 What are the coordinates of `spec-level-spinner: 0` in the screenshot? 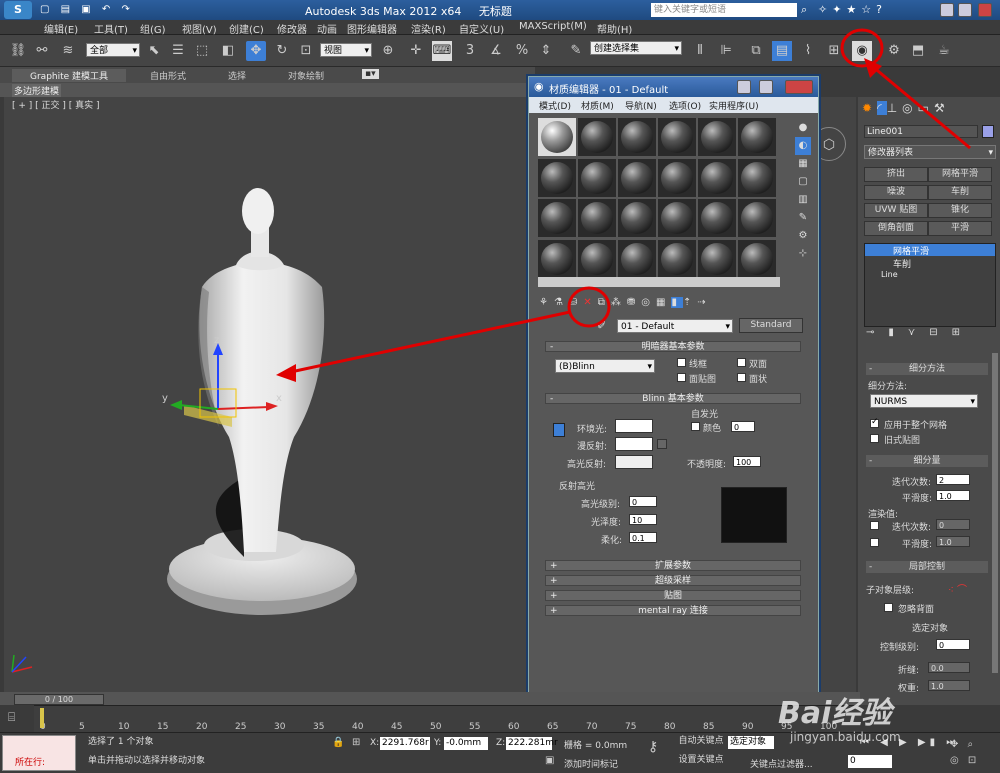 It's located at (643, 501).